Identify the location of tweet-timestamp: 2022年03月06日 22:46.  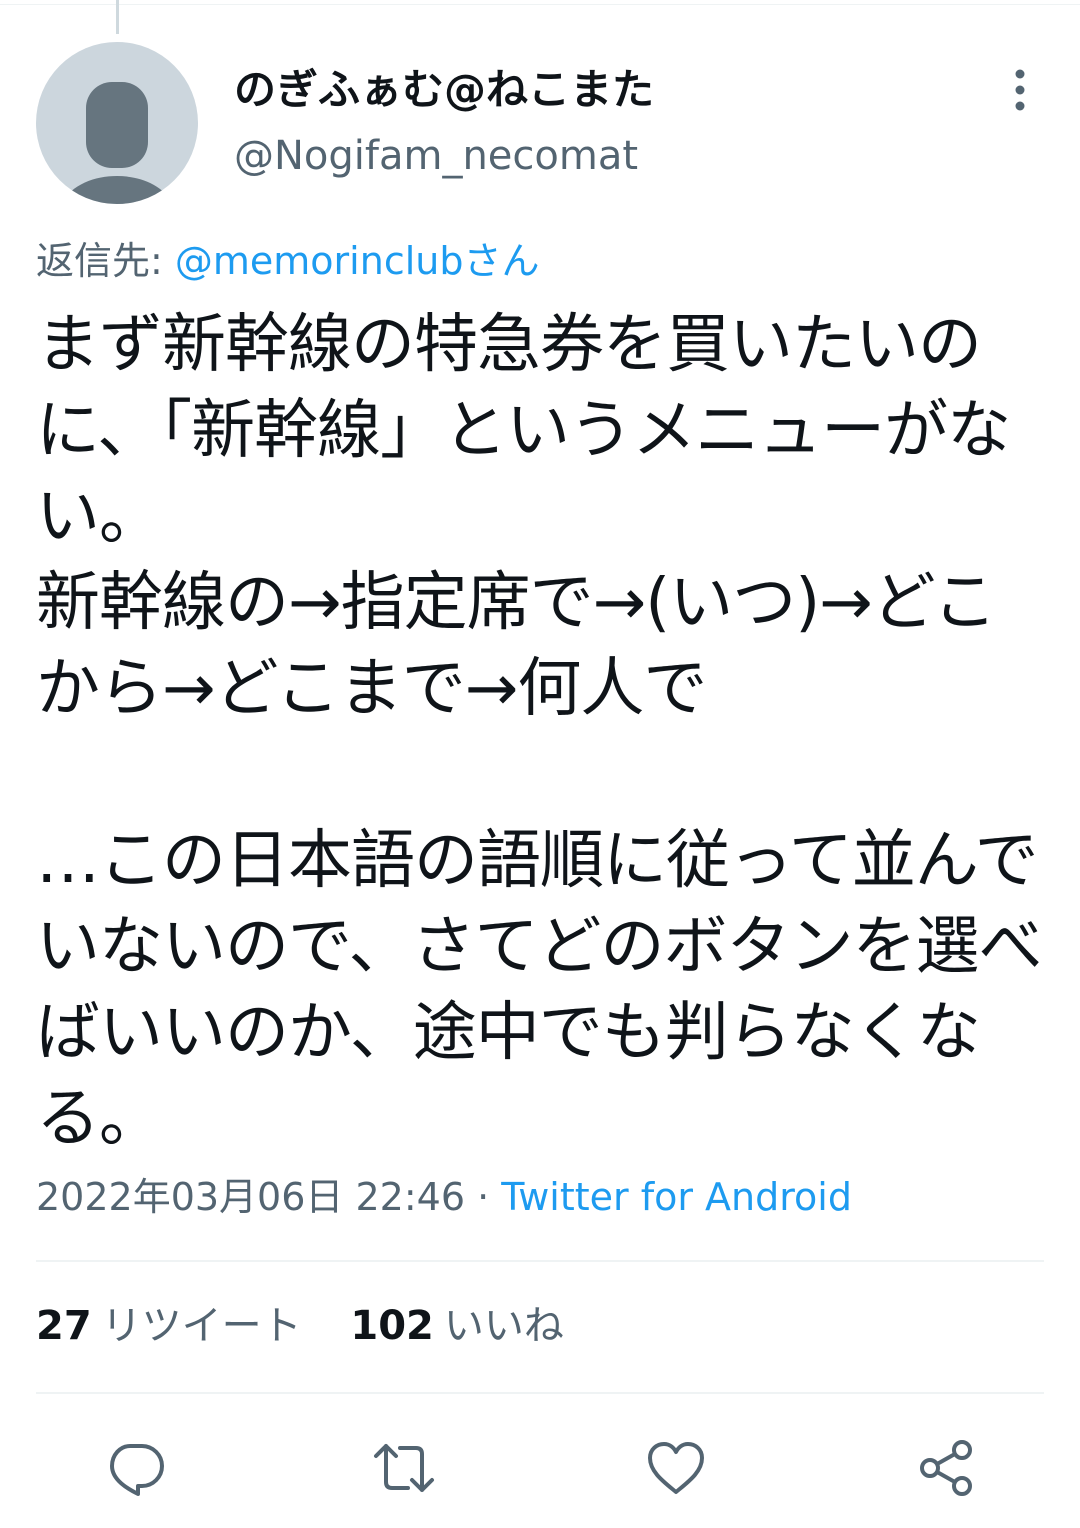
(250, 1197).